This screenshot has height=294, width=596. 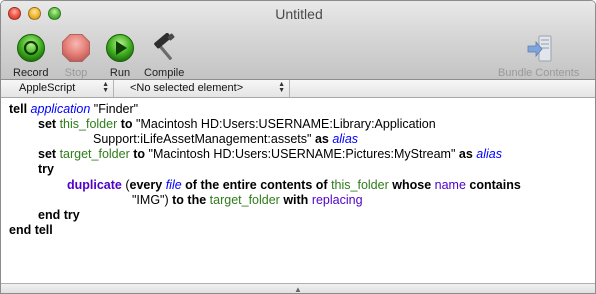 What do you see at coordinates (298, 89) in the screenshot?
I see `navigation-bar: AppleScript ▲ ▼ <No selected element> ▲ ▼` at bounding box center [298, 89].